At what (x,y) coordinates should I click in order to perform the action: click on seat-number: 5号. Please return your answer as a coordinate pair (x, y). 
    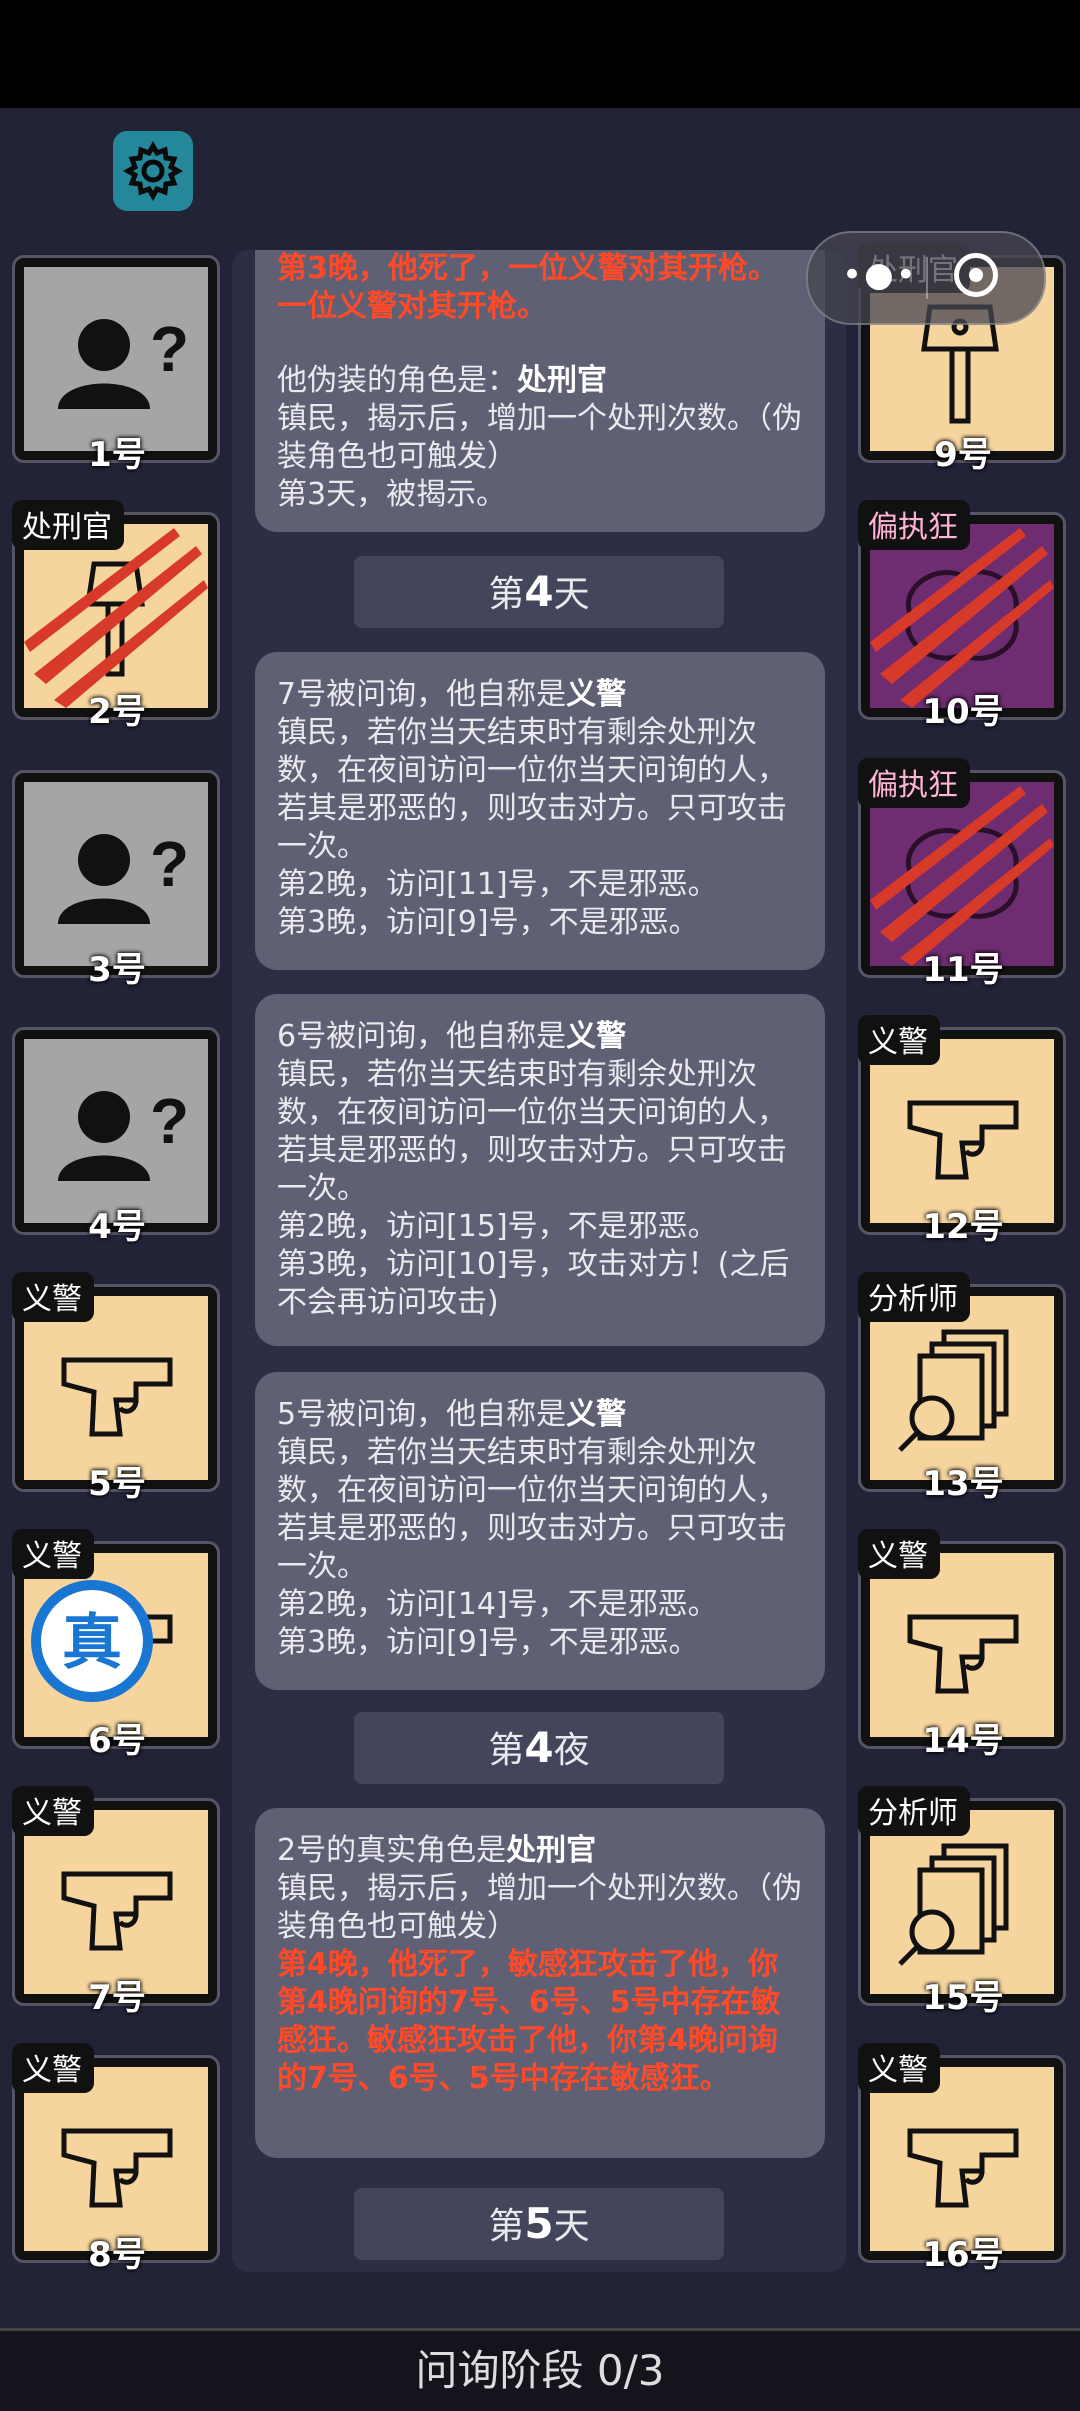
    Looking at the image, I should click on (117, 1484).